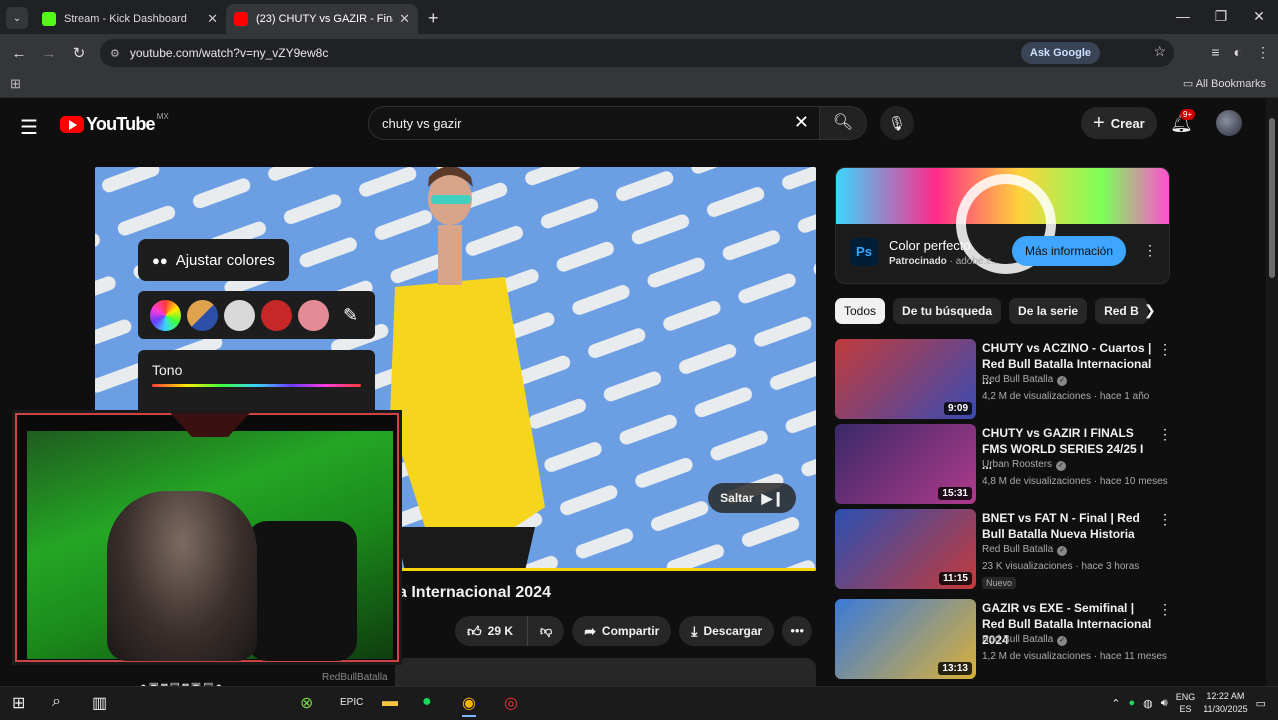  Describe the element at coordinates (1272, 198) in the screenshot. I see `scrollbar-thumb` at that location.